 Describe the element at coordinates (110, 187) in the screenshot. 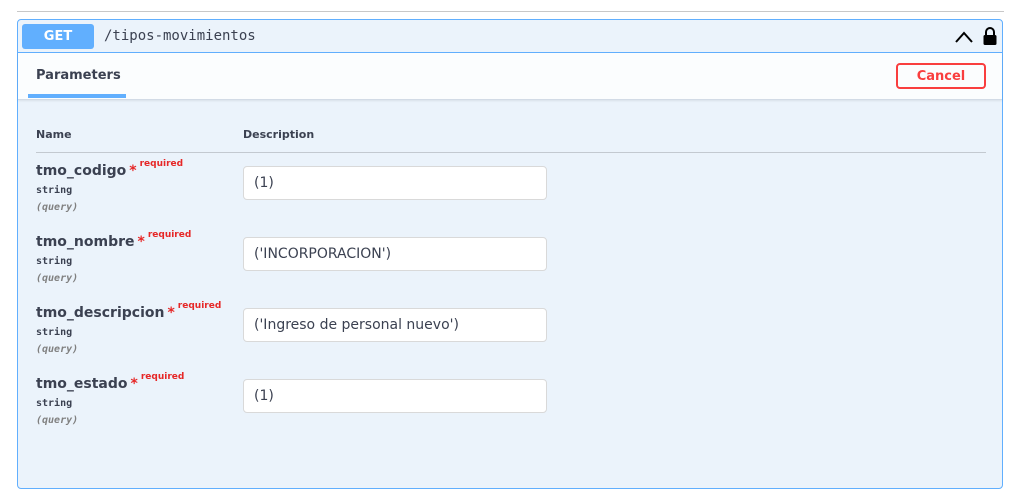

I see `parameter-row-tmo-codigo: tmo_codigo * required string (query)` at that location.